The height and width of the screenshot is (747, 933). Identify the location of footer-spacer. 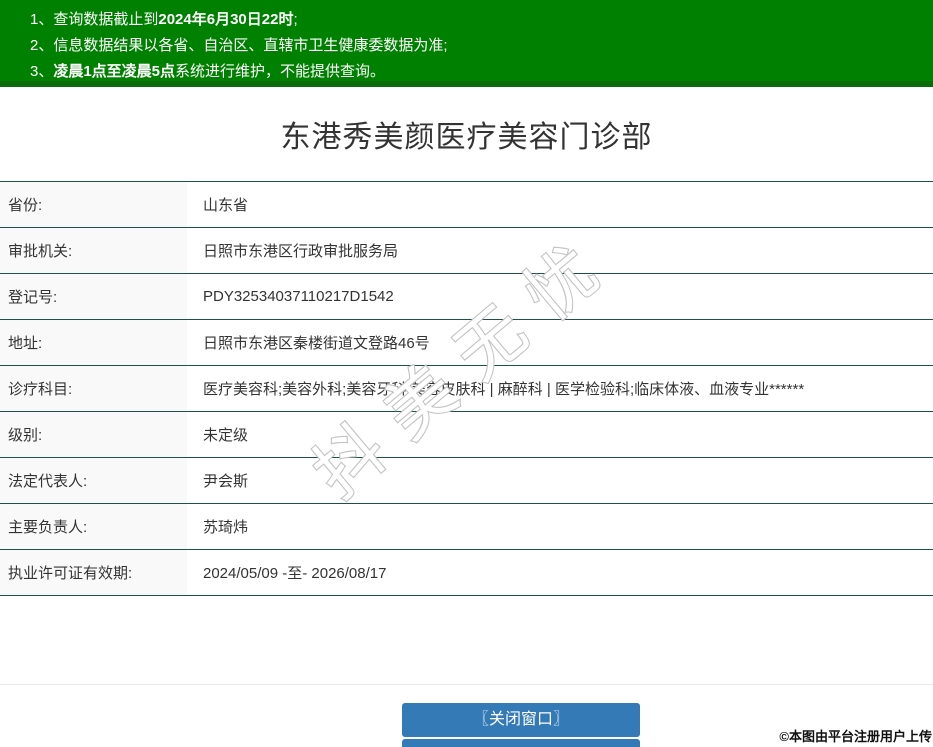
(466, 640).